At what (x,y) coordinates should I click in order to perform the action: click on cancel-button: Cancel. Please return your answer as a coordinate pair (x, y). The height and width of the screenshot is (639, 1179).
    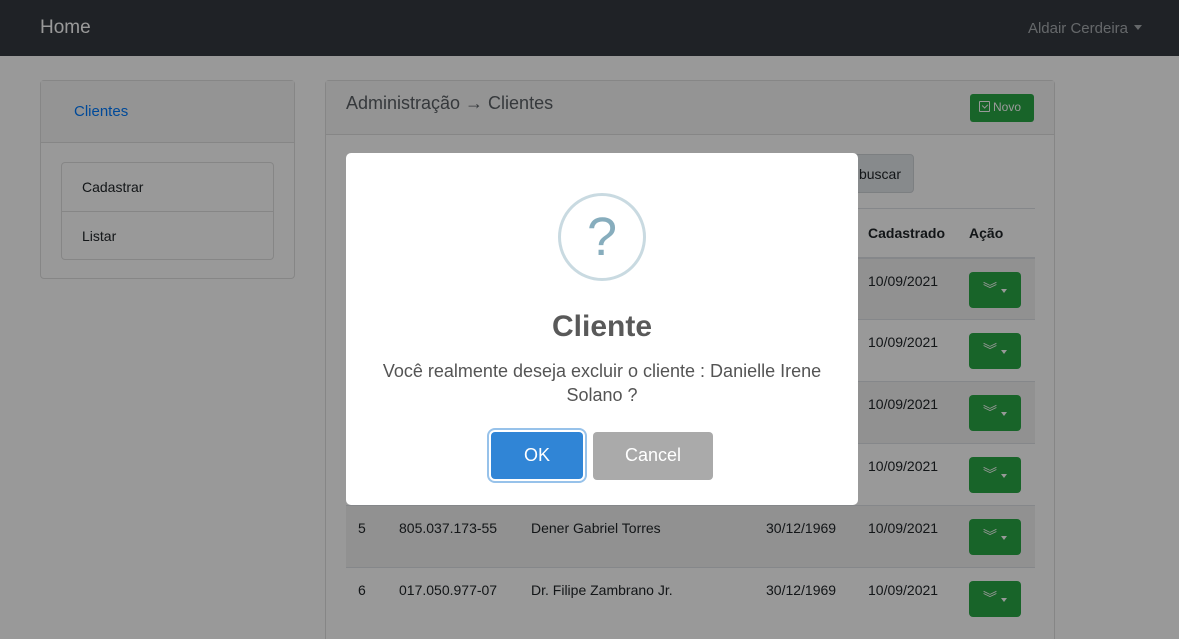
    Looking at the image, I should click on (653, 456).